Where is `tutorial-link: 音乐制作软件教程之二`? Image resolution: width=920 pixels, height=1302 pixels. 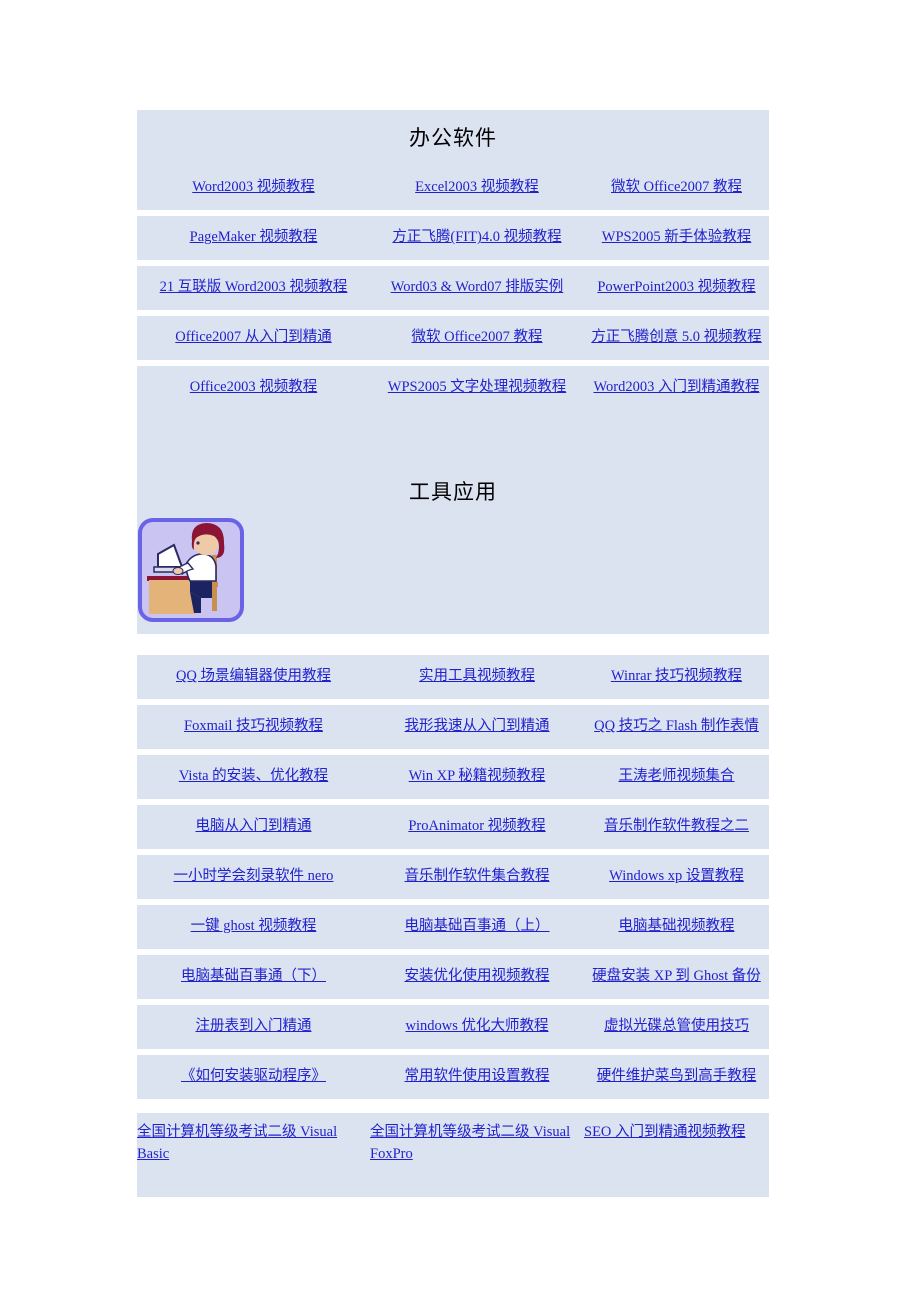 tutorial-link: 音乐制作软件教程之二 is located at coordinates (676, 826).